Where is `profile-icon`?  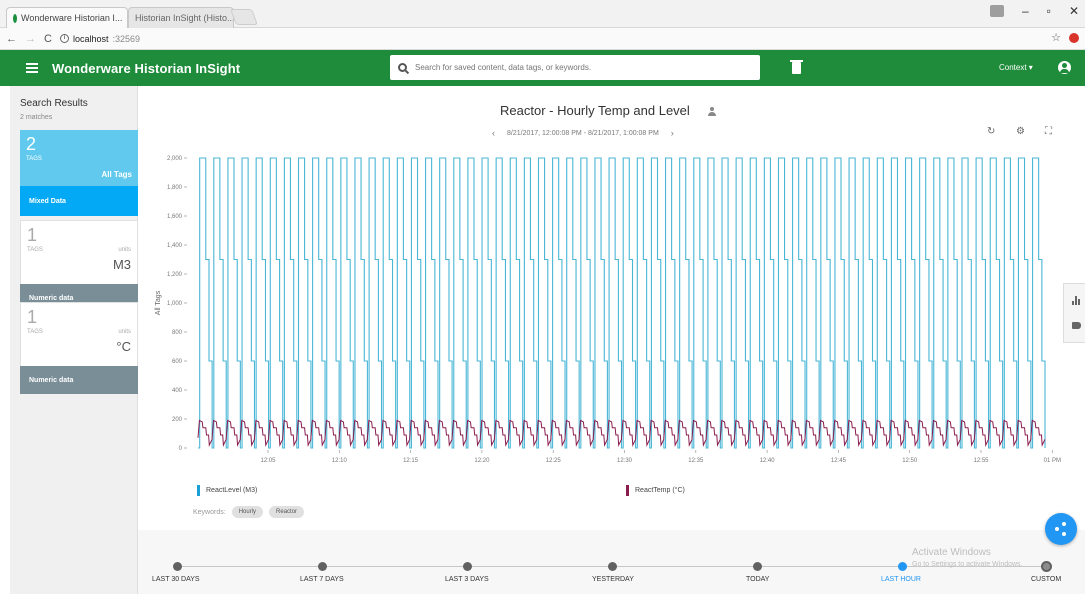
profile-icon is located at coordinates (996, 11).